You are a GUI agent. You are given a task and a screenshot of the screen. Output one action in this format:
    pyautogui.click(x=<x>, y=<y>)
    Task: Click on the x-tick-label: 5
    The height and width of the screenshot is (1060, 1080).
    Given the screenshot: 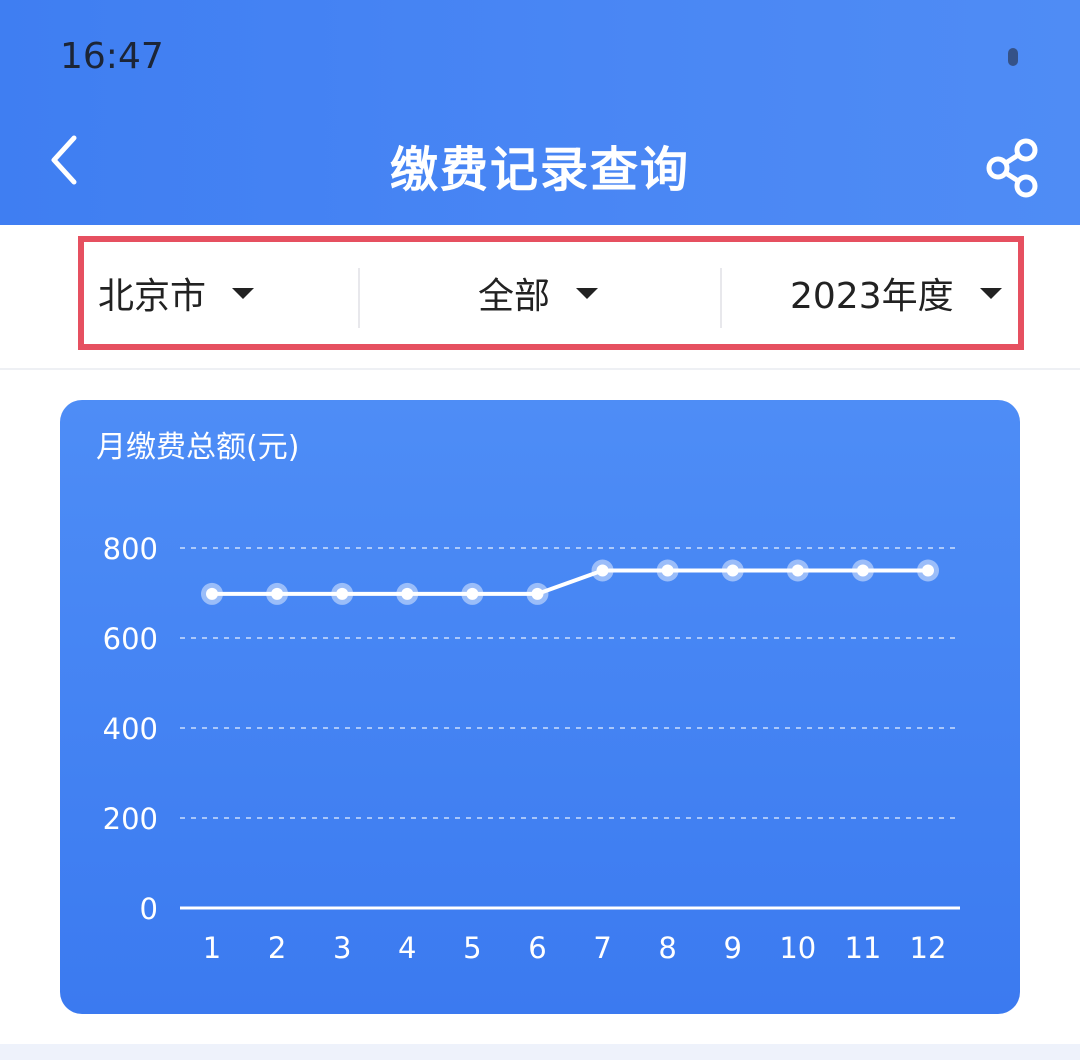 What is the action you would take?
    pyautogui.click(x=472, y=948)
    